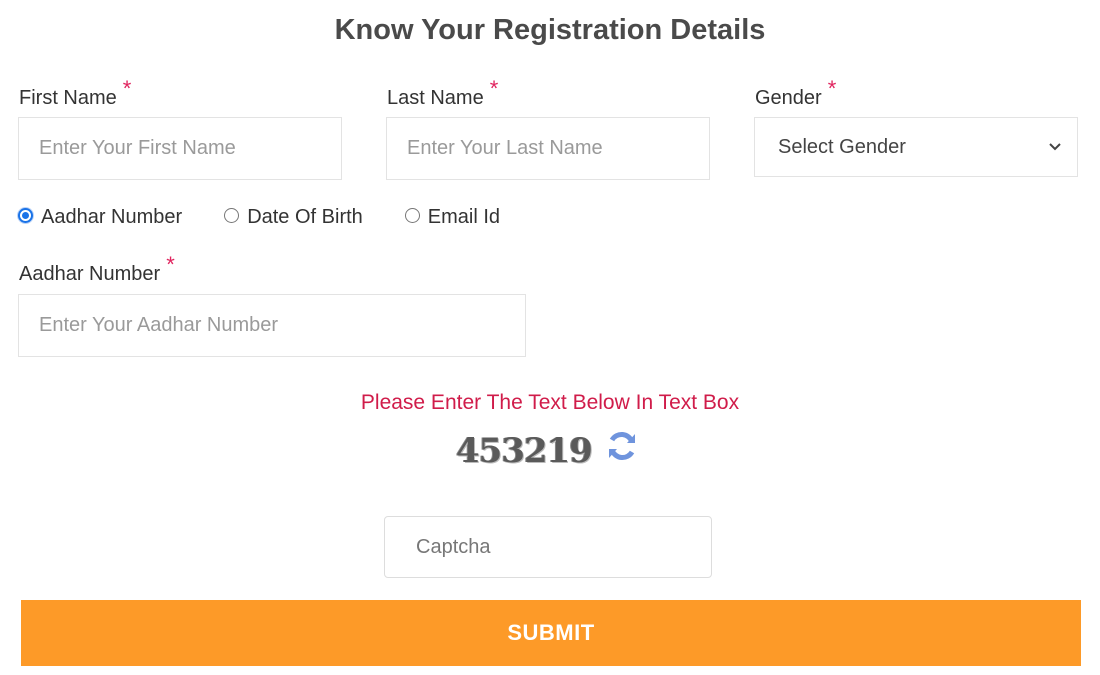 Image resolution: width=1100 pixels, height=675 pixels. What do you see at coordinates (622, 446) in the screenshot?
I see `refresh-icon` at bounding box center [622, 446].